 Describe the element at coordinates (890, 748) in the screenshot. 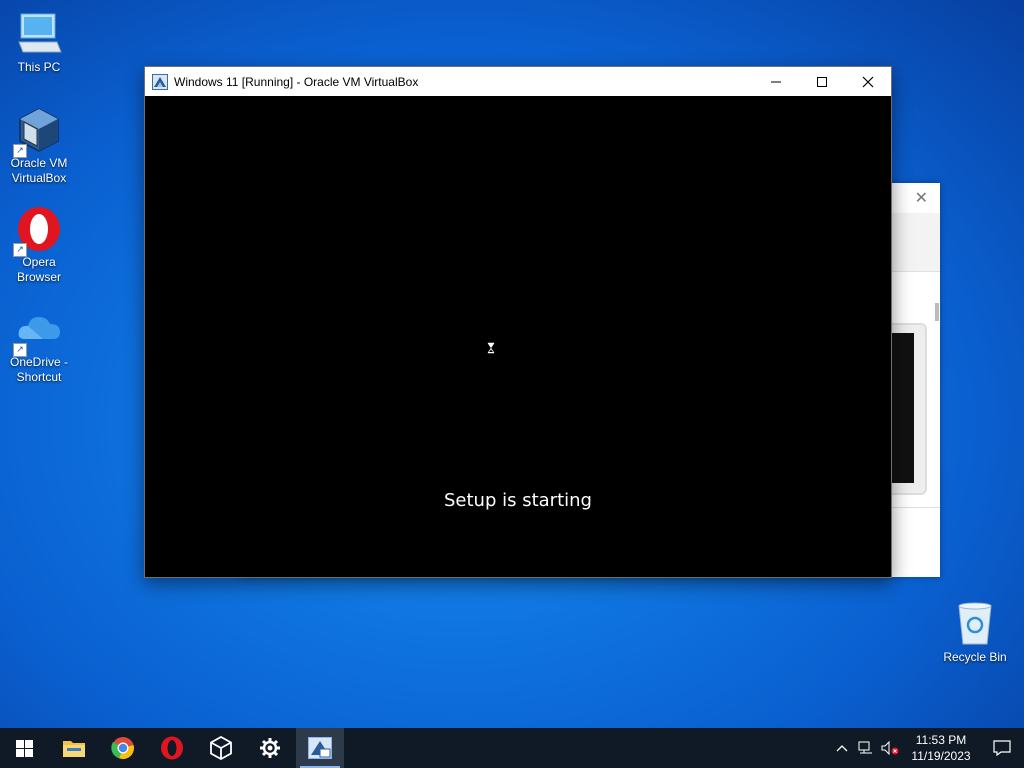

I see `volume-muted-icon` at that location.